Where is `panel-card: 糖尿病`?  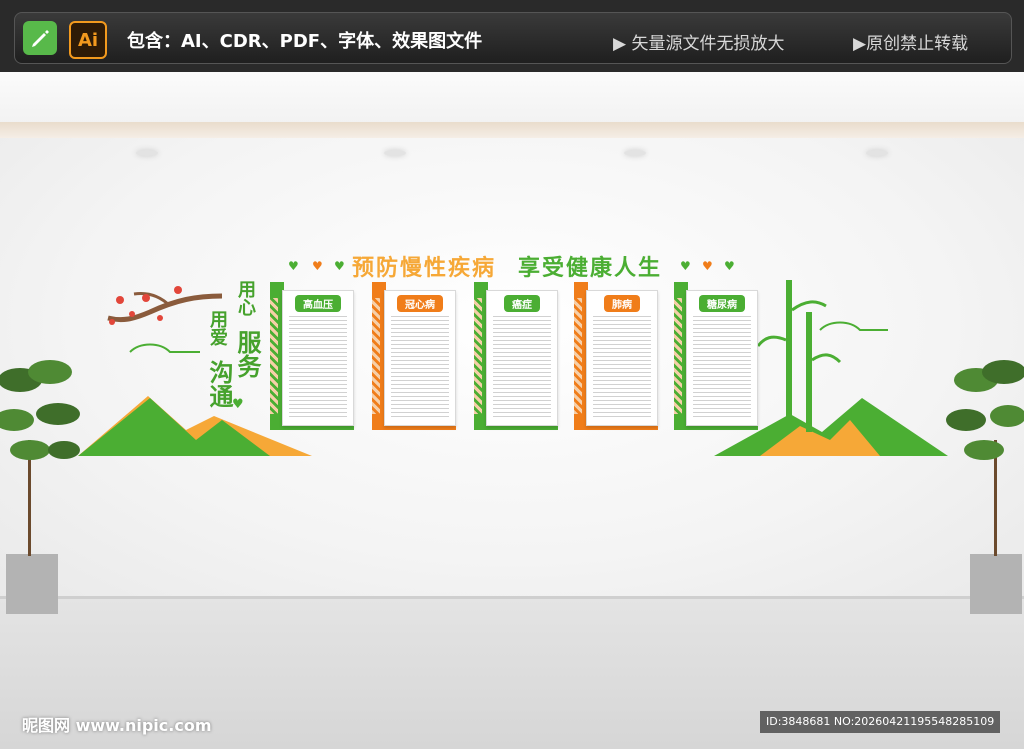
panel-card: 糖尿病 is located at coordinates (722, 358).